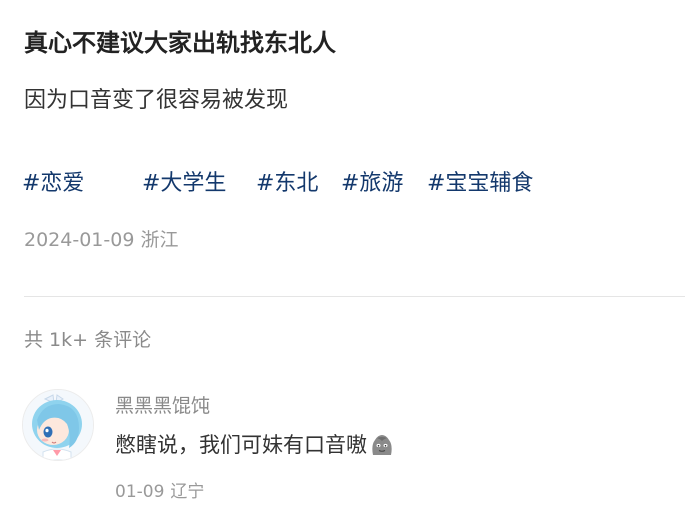 This screenshot has height=517, width=685. I want to click on comment-author: 黑黑黑馄饨, so click(162, 406).